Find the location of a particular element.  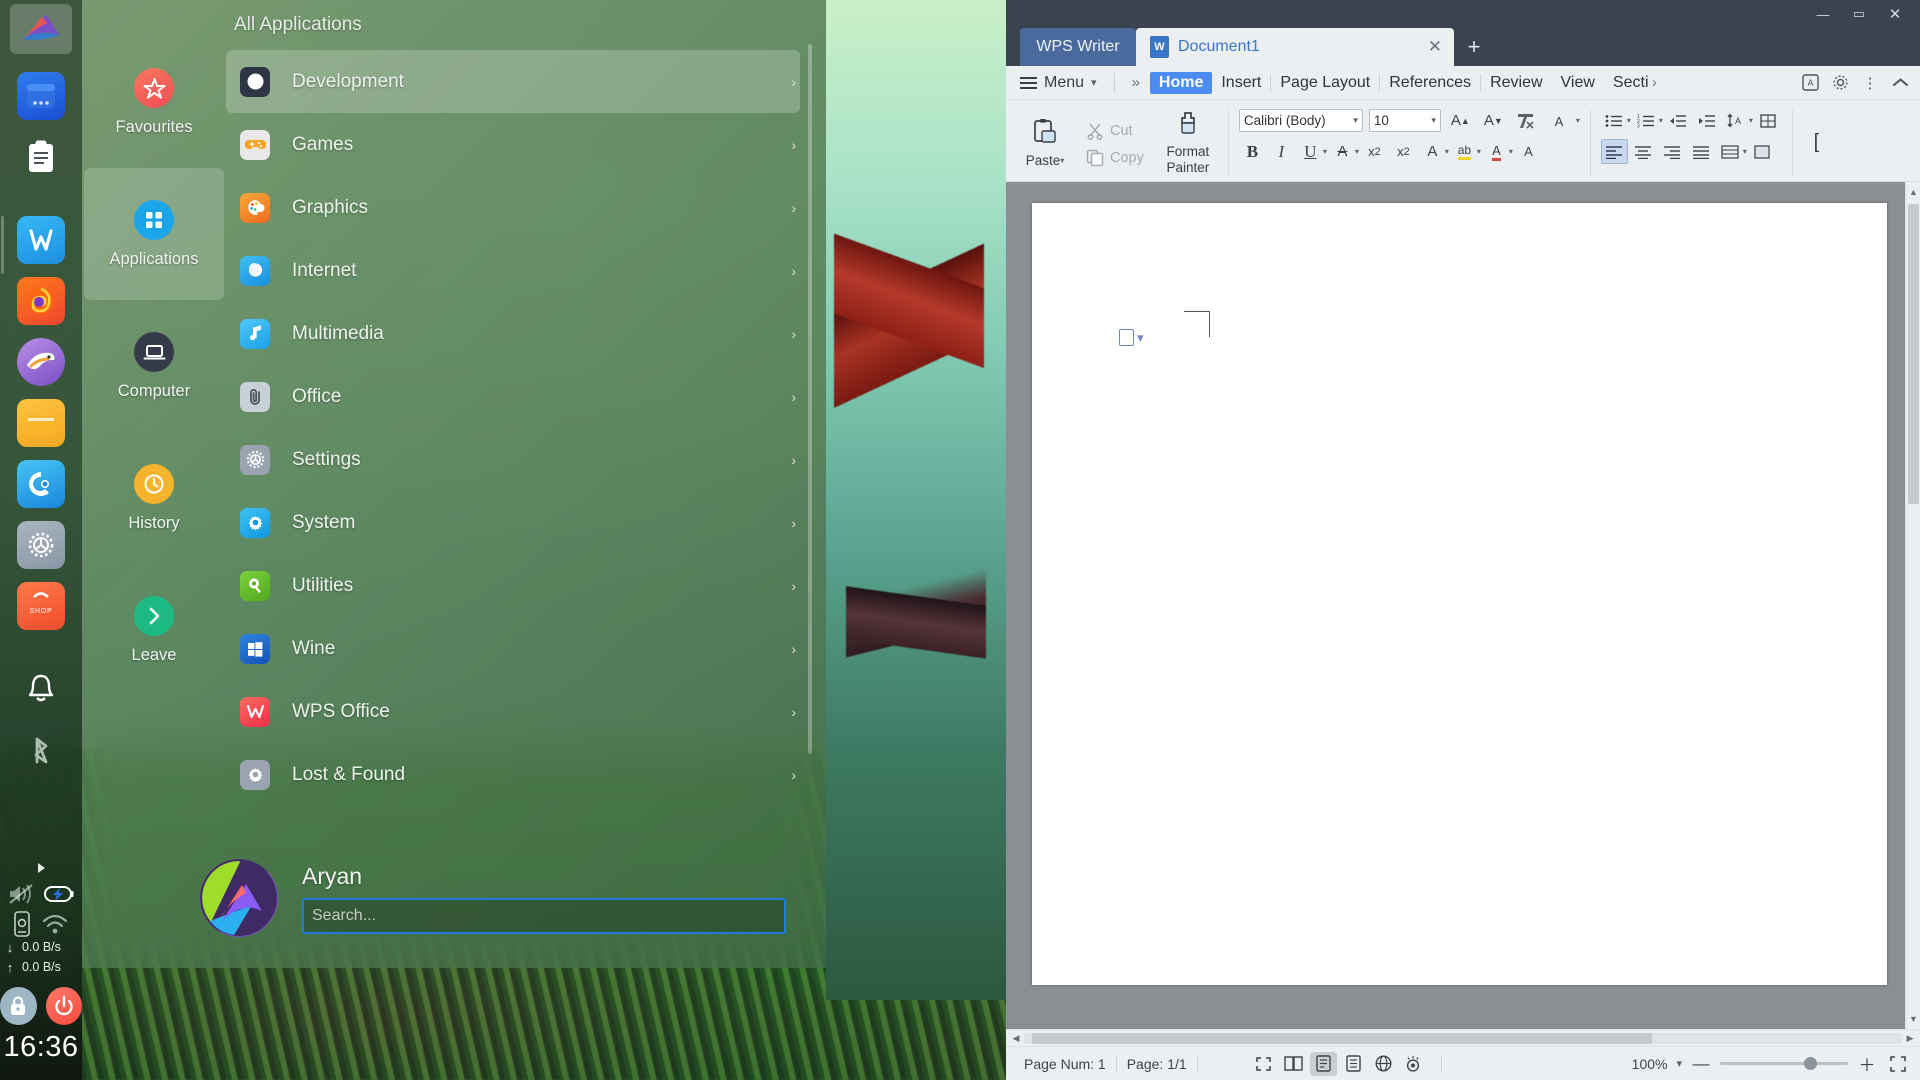

firefox-icon is located at coordinates (41, 301).